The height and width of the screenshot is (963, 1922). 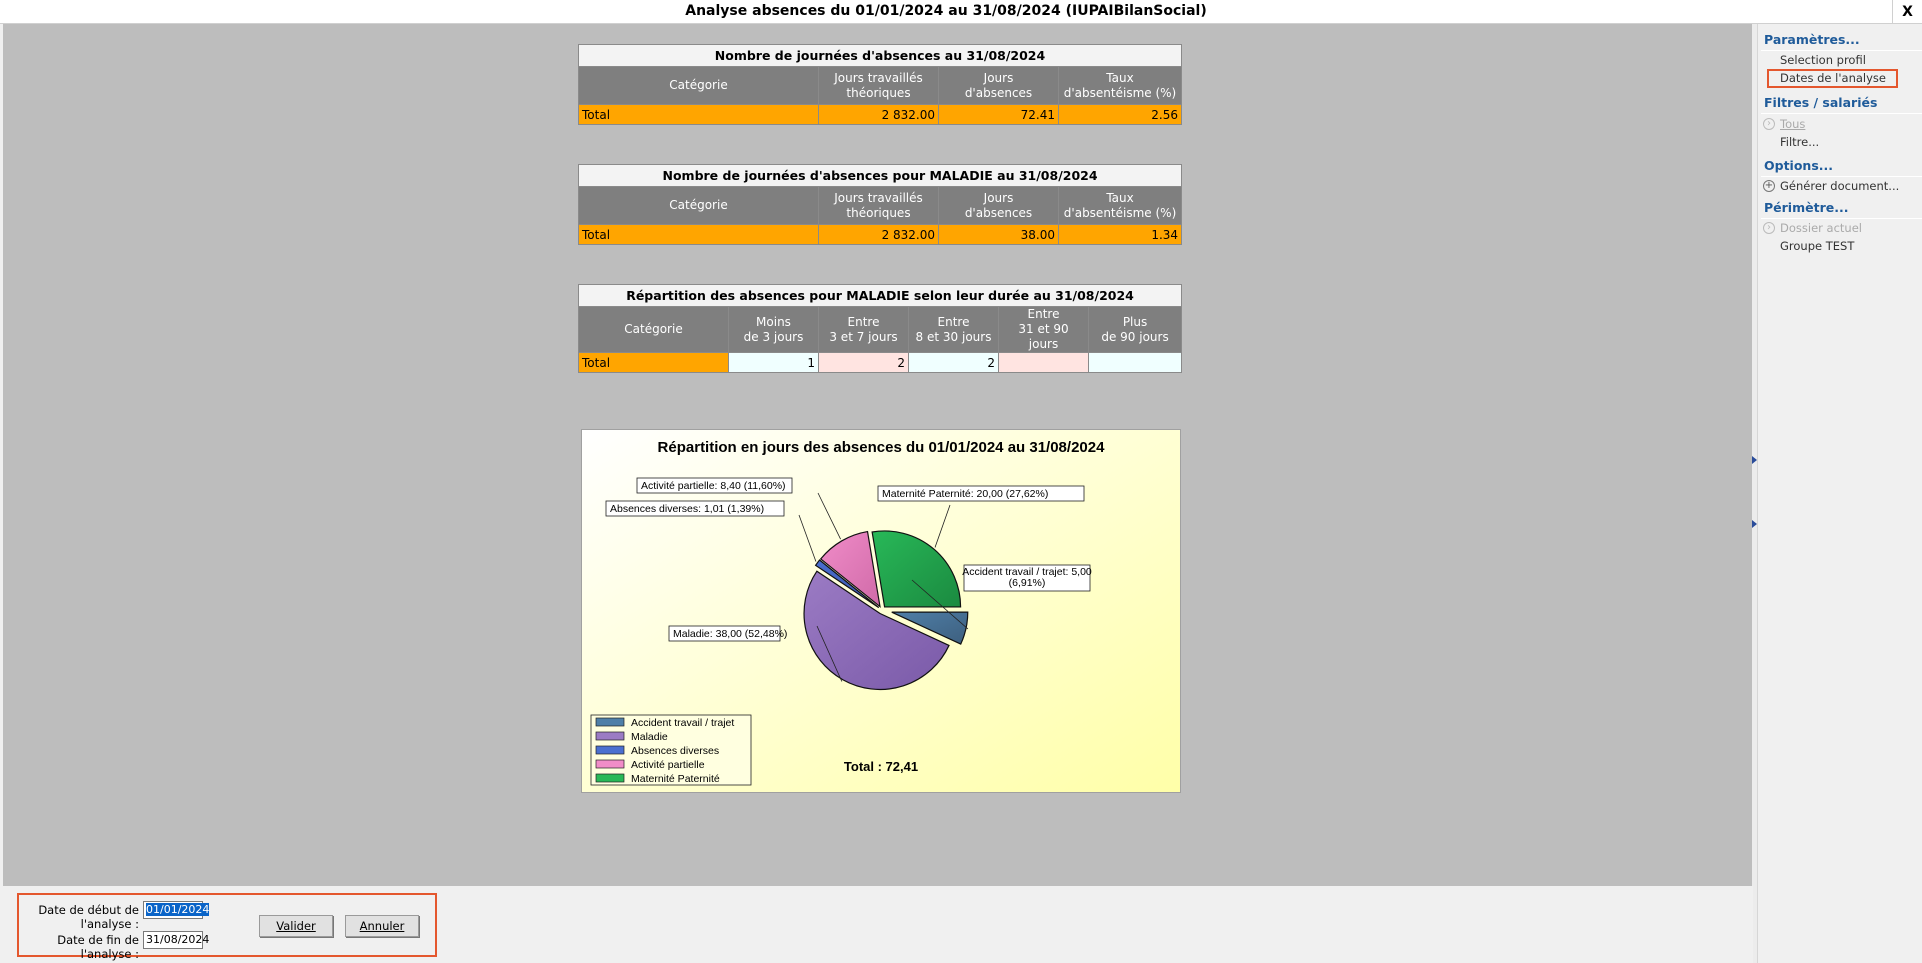 I want to click on slice-label-text: Maladie: 38,00 (52,48%), so click(x=730, y=634).